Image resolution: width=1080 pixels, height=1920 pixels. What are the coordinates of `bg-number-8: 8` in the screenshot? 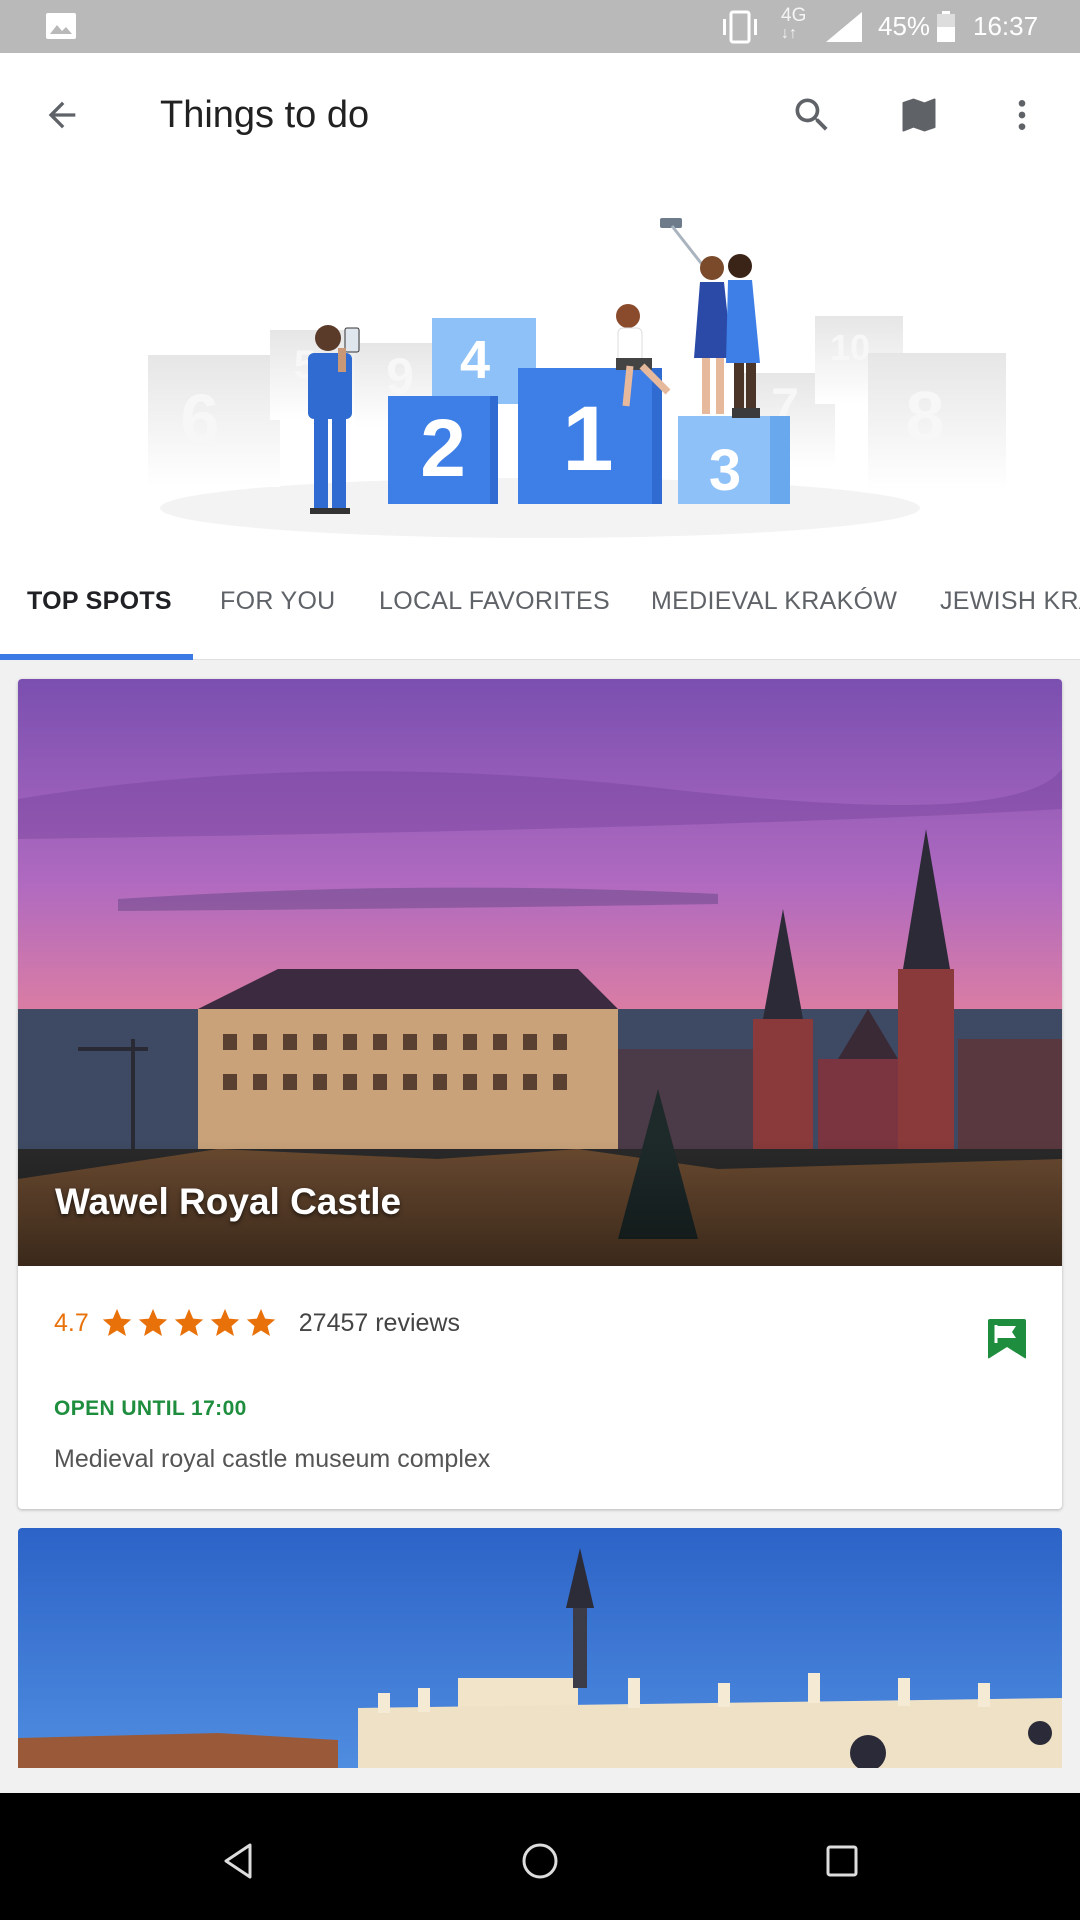 It's located at (925, 416).